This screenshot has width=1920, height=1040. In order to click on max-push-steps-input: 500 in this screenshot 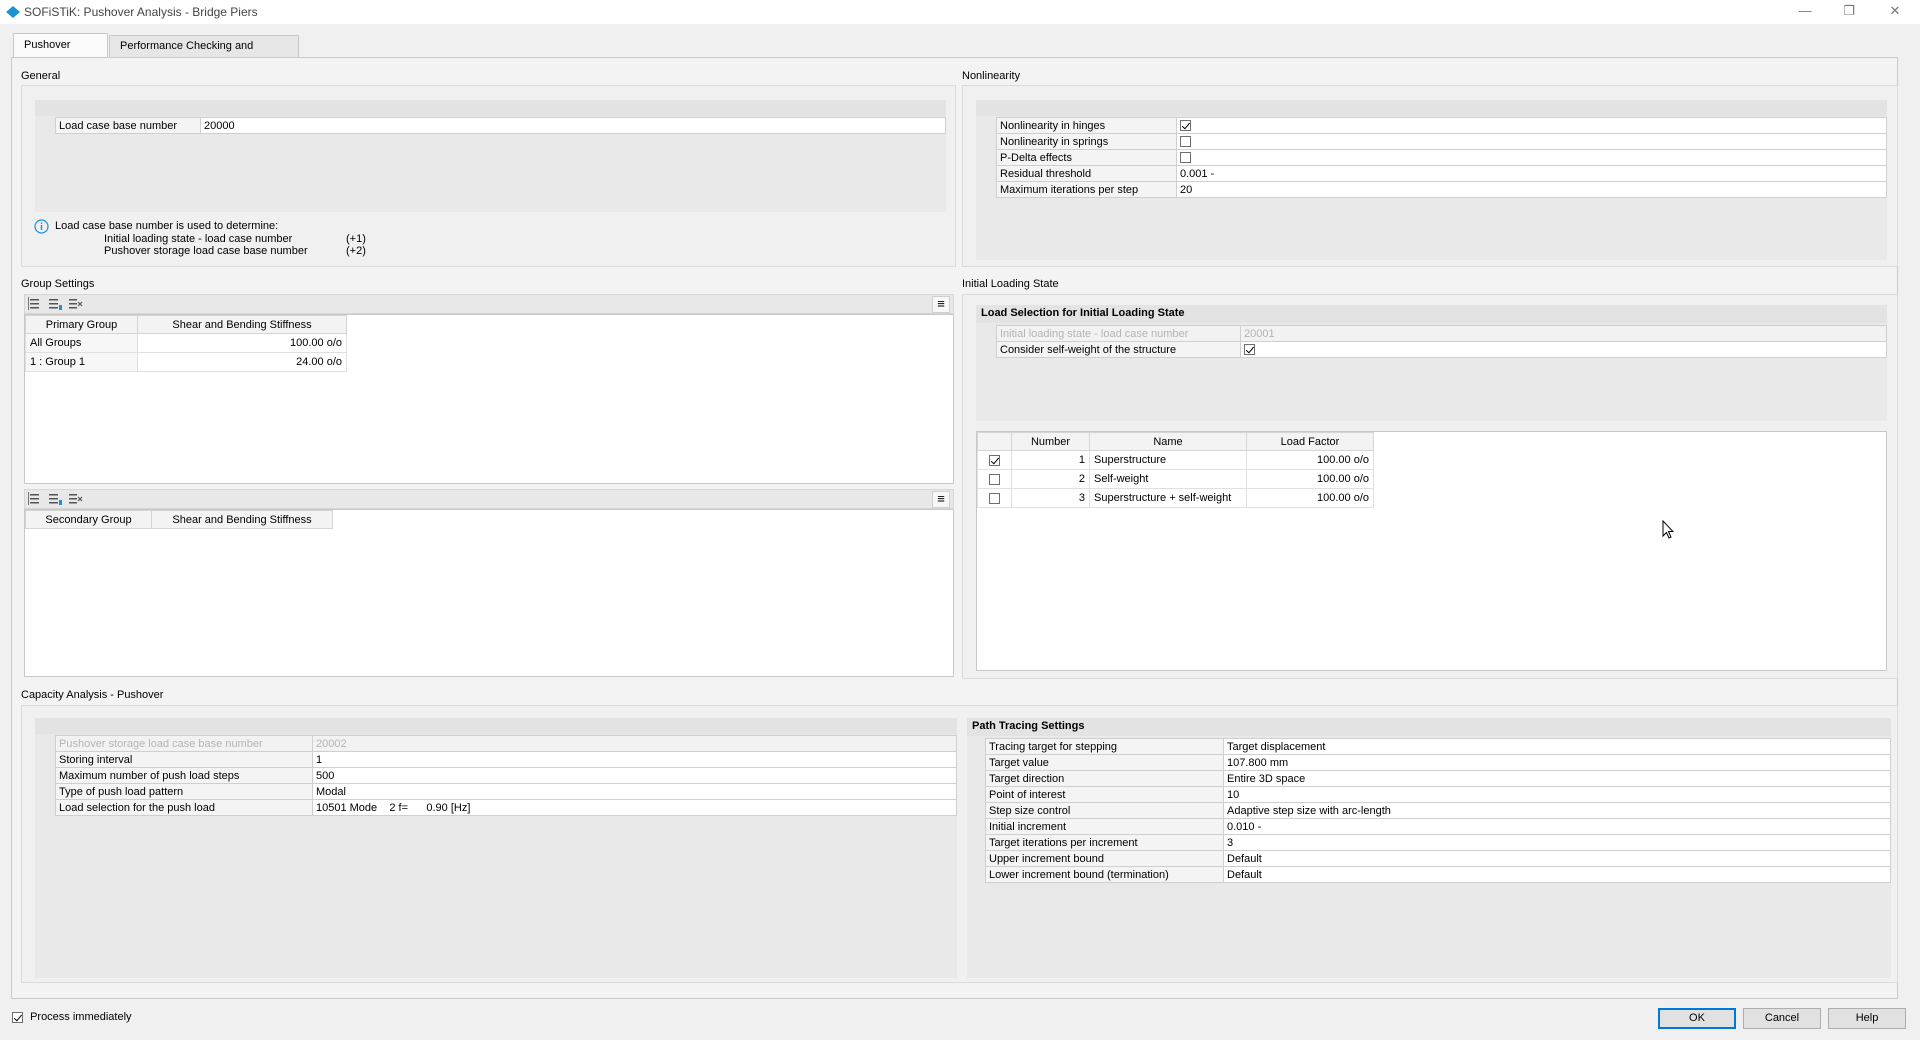, I will do `click(634, 775)`.